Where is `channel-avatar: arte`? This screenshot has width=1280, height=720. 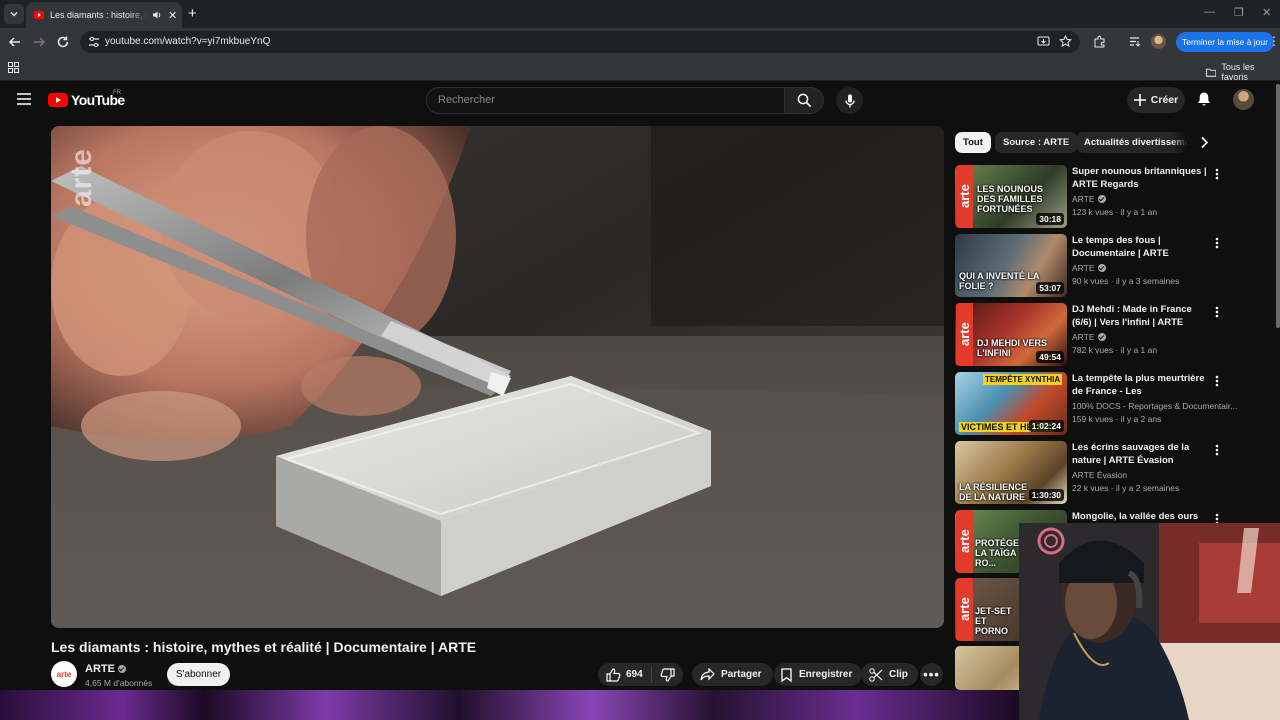
channel-avatar: arte is located at coordinates (64, 674).